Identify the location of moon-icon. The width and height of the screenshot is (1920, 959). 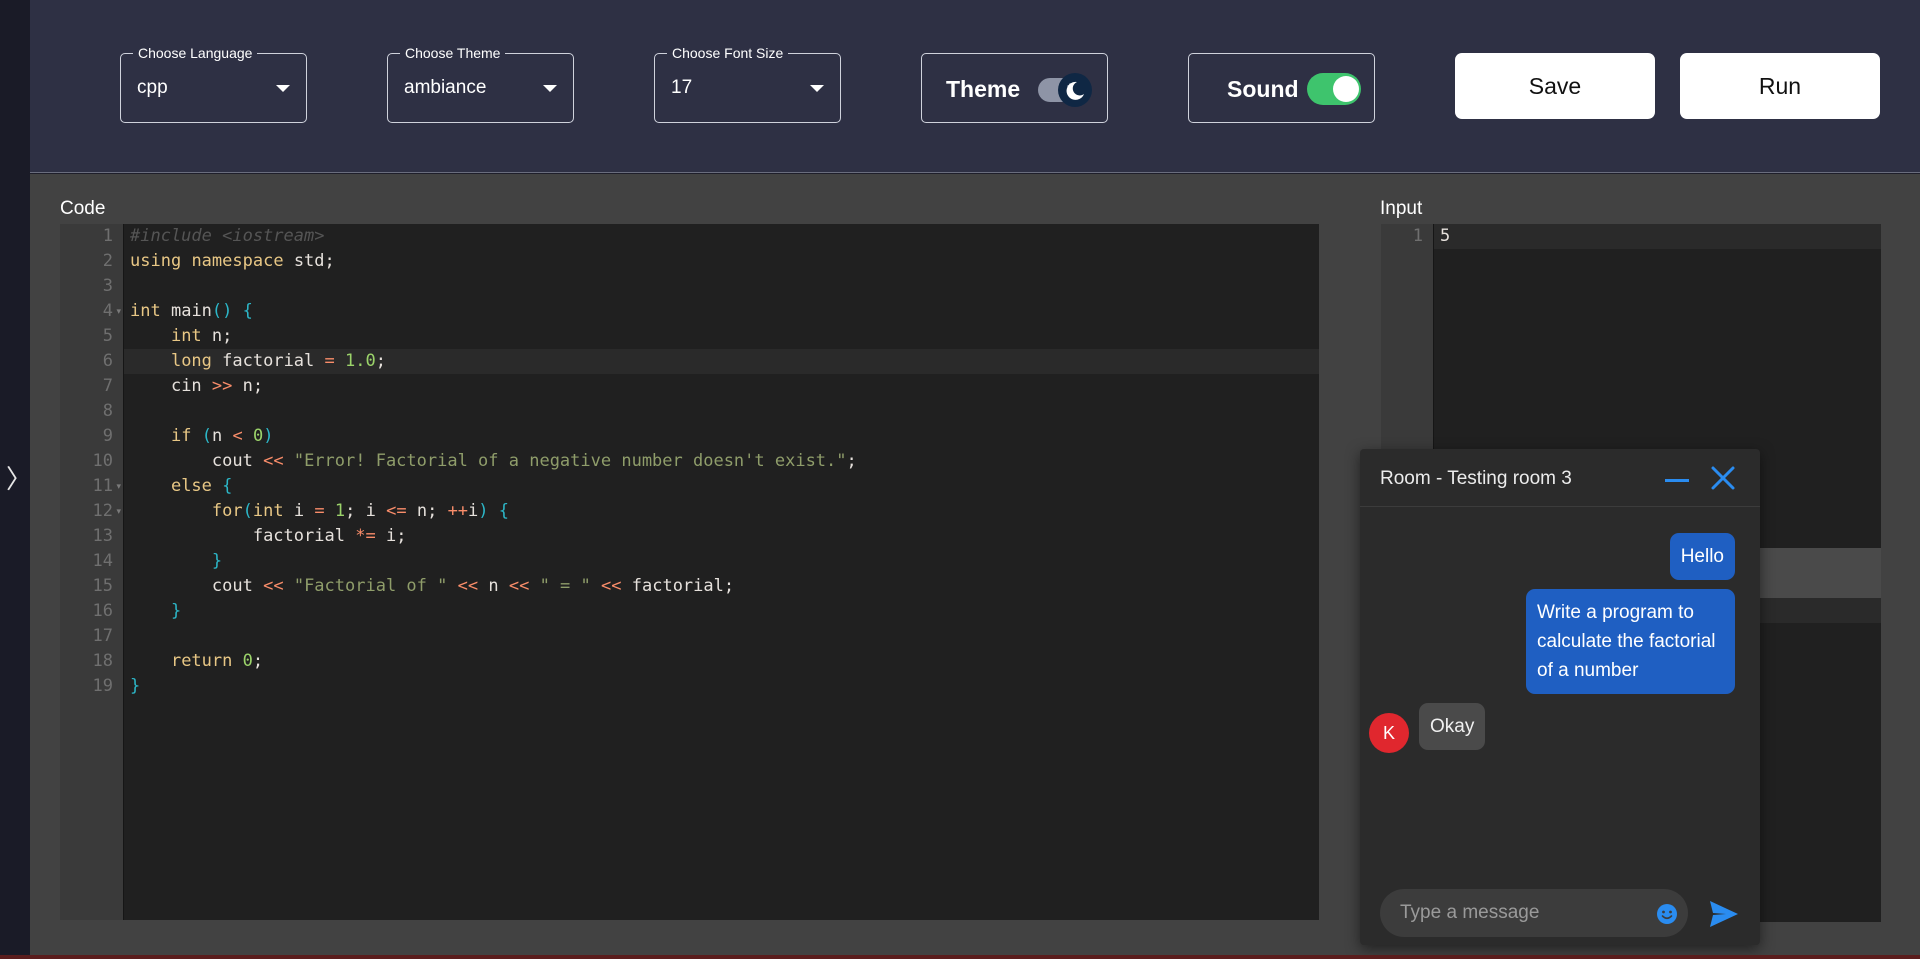
(1075, 90).